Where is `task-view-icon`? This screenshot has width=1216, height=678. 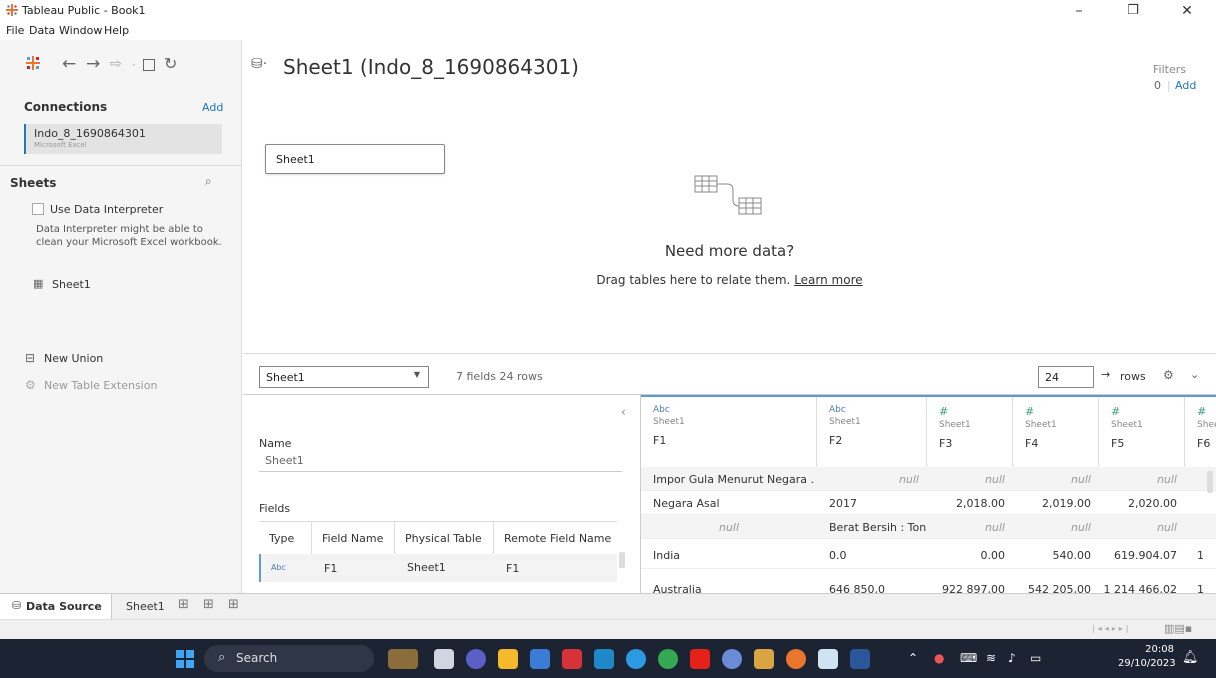 task-view-icon is located at coordinates (444, 659).